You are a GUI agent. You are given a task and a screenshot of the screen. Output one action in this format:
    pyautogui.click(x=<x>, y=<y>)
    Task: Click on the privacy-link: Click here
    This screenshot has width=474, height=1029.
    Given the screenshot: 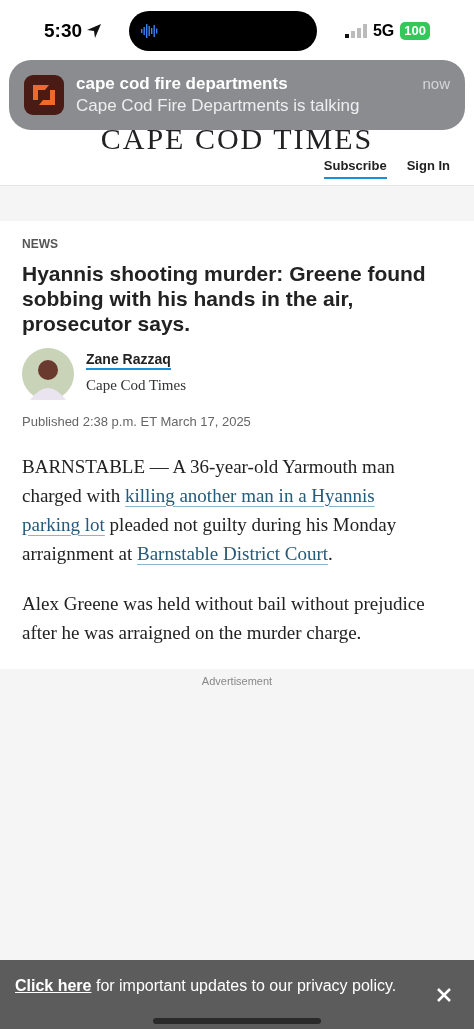 What is the action you would take?
    pyautogui.click(x=53, y=985)
    